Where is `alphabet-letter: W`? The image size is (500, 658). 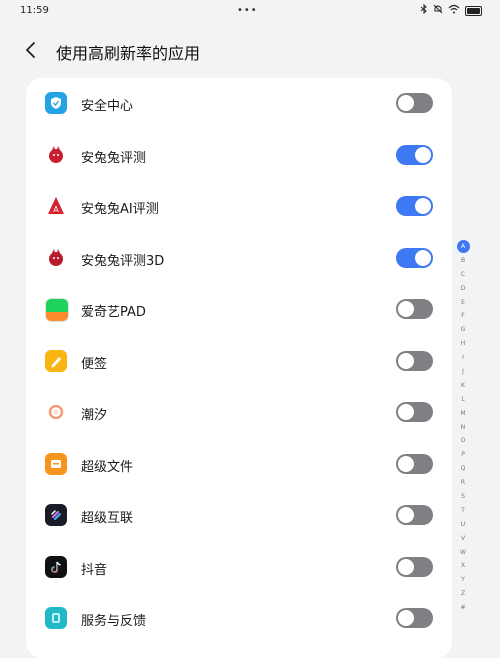 alphabet-letter: W is located at coordinates (463, 553).